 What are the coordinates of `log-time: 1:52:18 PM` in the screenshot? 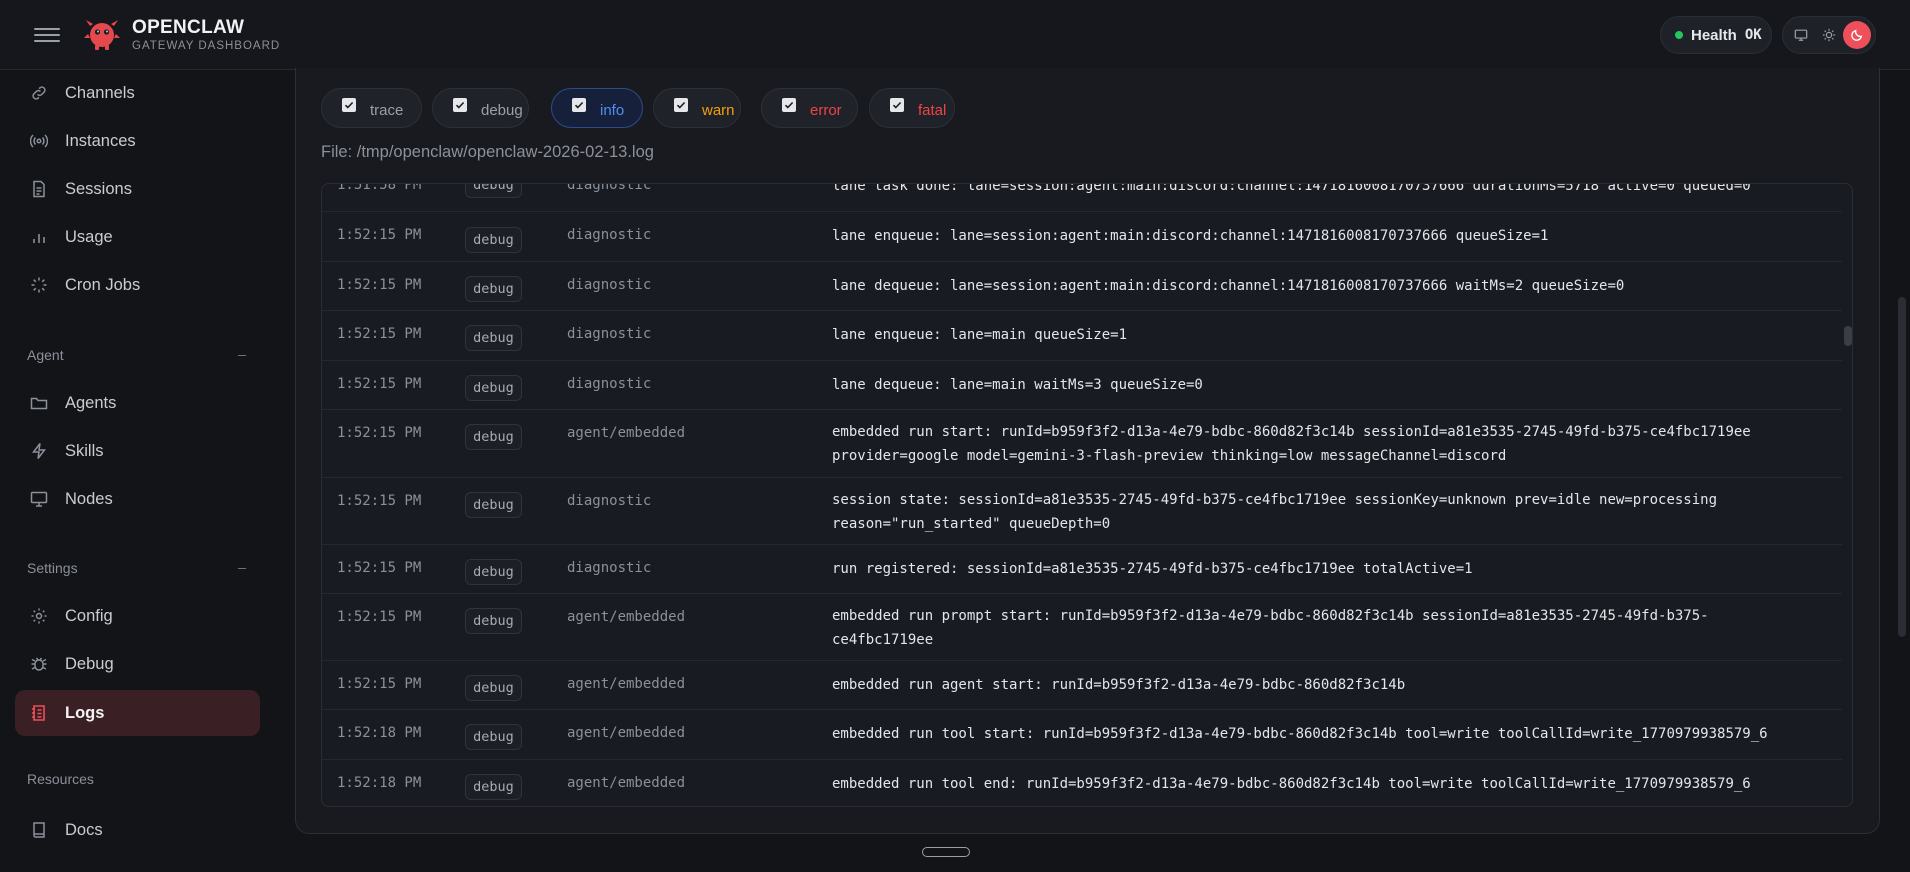 It's located at (379, 733).